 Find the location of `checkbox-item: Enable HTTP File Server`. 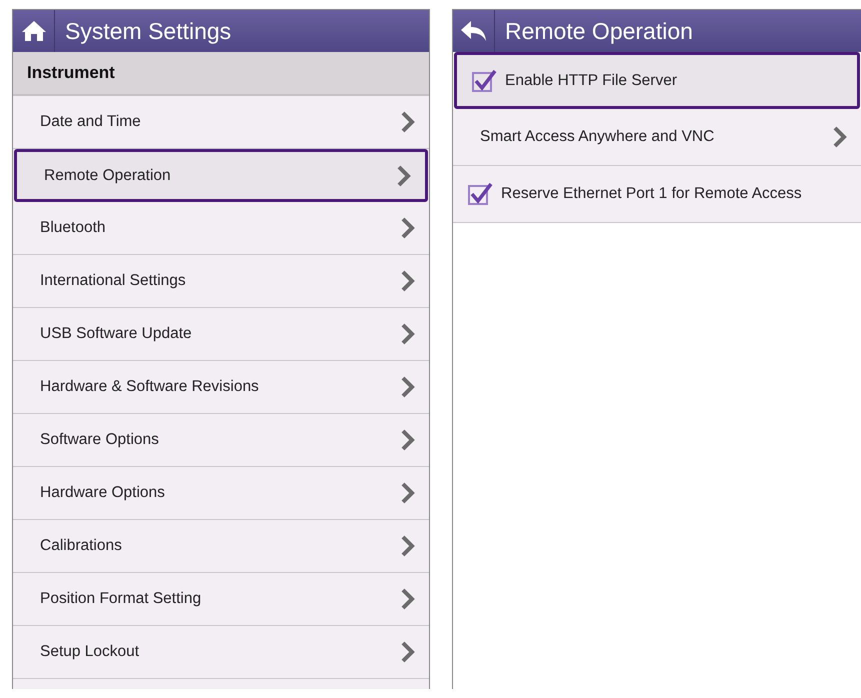

checkbox-item: Enable HTTP File Server is located at coordinates (657, 80).